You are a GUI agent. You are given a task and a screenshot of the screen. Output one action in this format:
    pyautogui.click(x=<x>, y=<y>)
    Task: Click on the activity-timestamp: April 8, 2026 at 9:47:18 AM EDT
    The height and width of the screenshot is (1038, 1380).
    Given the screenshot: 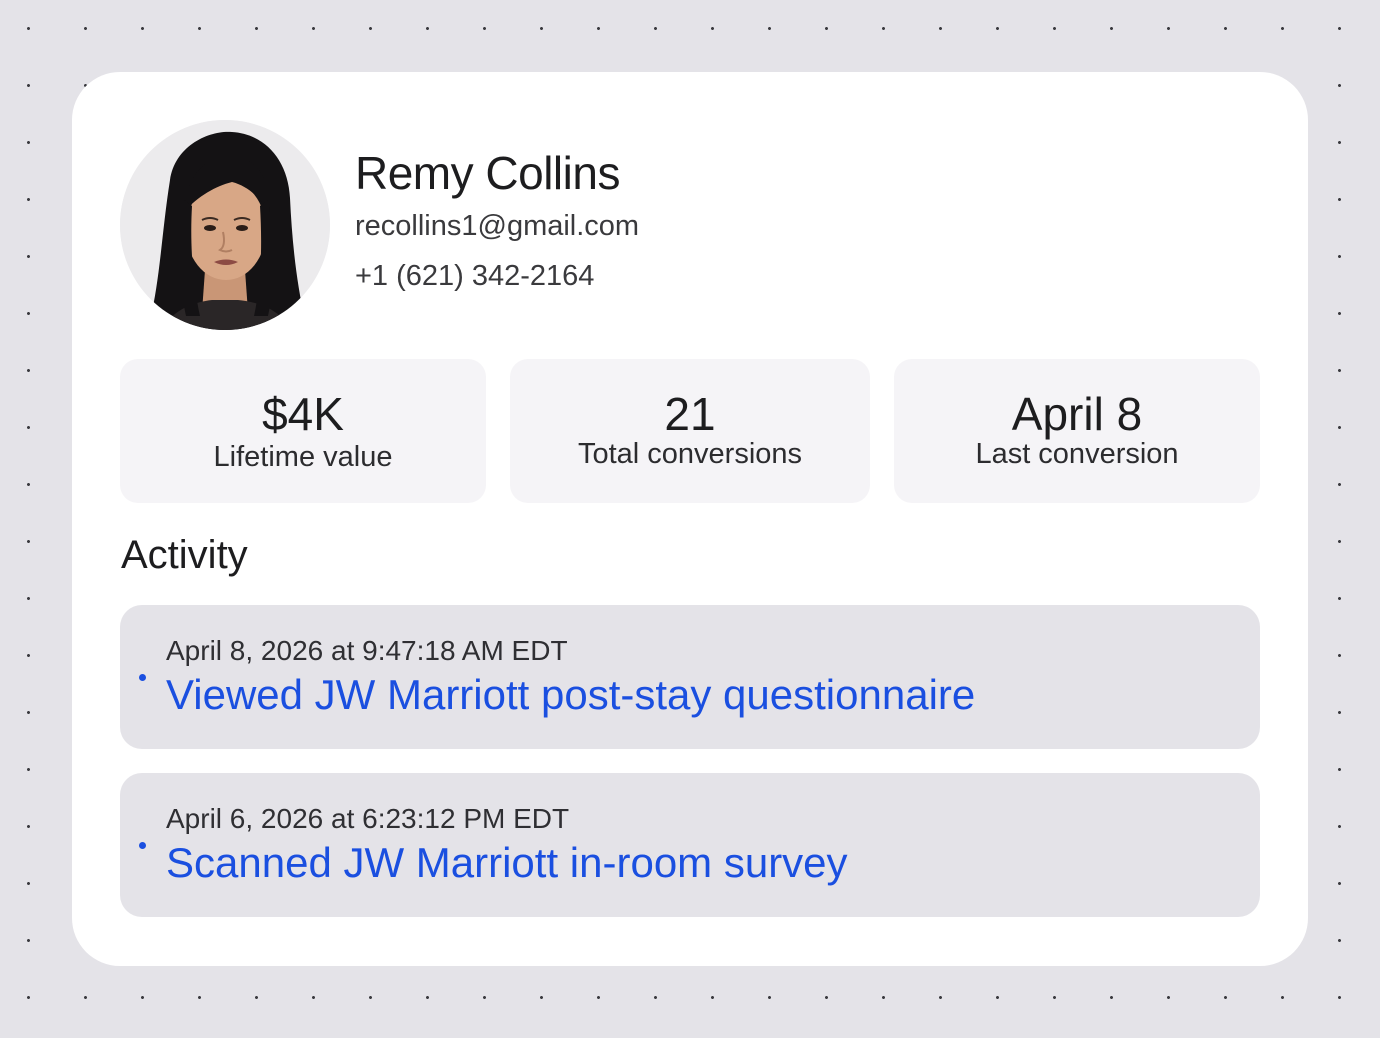 What is the action you would take?
    pyautogui.click(x=367, y=650)
    